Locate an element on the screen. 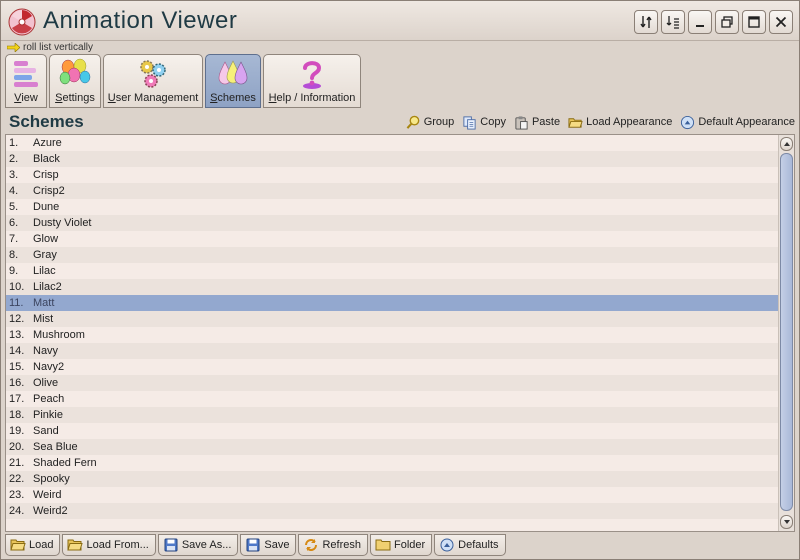 This screenshot has width=800, height=560. tab-user-management: User Management is located at coordinates (153, 81).